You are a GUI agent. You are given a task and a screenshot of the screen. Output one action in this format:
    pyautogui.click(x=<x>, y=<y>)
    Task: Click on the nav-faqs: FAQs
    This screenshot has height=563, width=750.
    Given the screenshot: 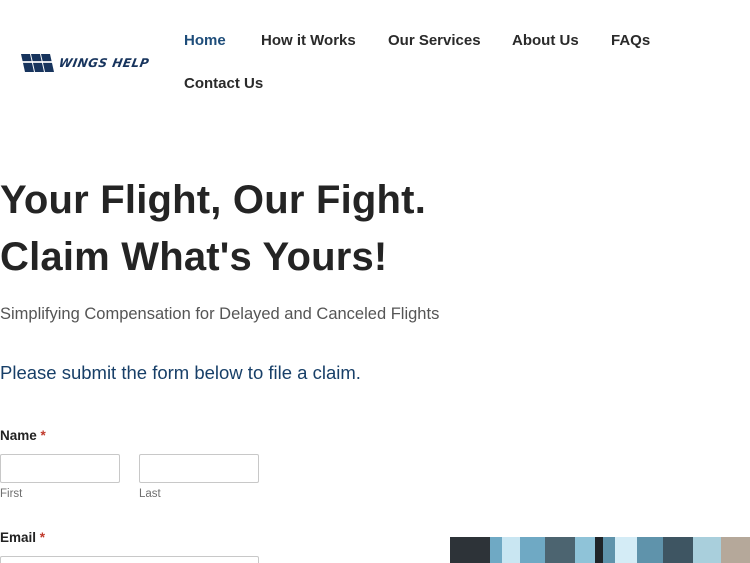 What is the action you would take?
    pyautogui.click(x=630, y=40)
    